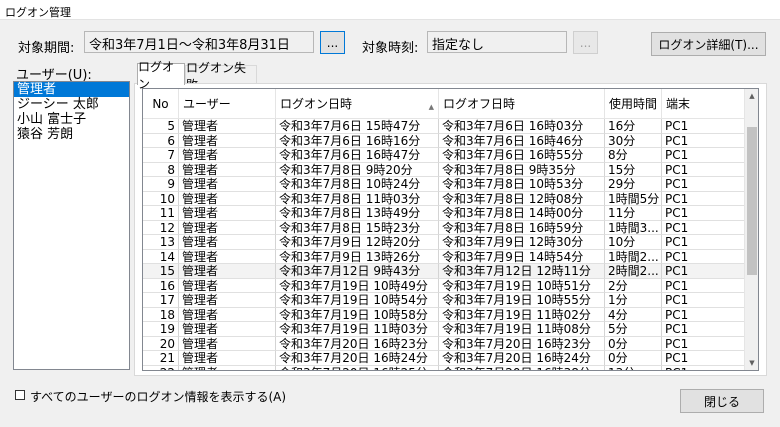  Describe the element at coordinates (633, 140) in the screenshot. I see `table-cell: 30分` at that location.